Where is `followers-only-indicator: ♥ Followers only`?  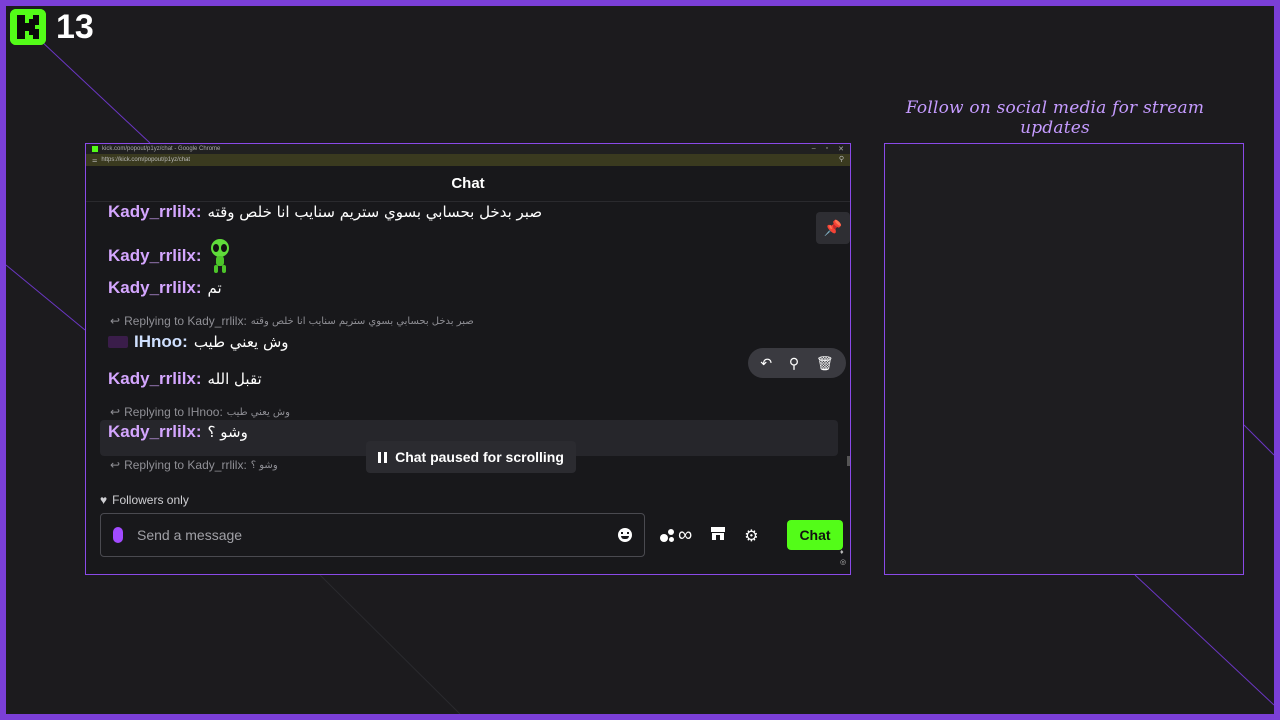
followers-only-indicator: ♥ Followers only is located at coordinates (144, 500).